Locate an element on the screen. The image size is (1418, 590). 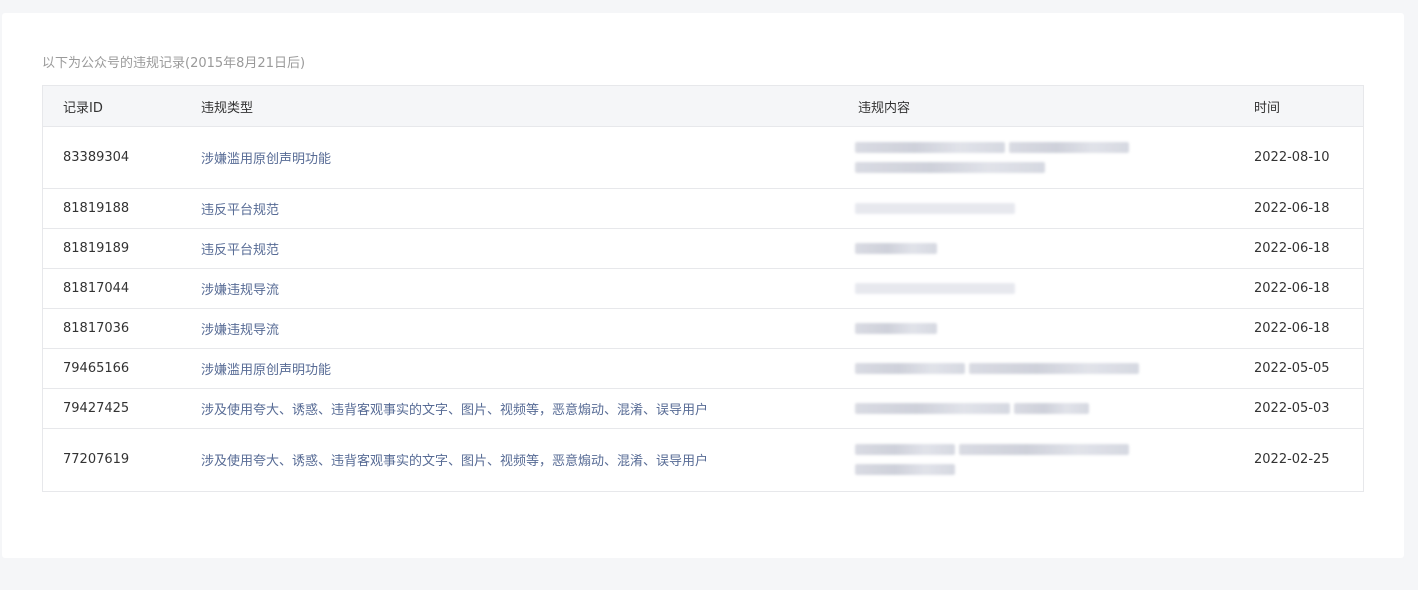
header-violation-content: 违规内容 is located at coordinates (1036, 106).